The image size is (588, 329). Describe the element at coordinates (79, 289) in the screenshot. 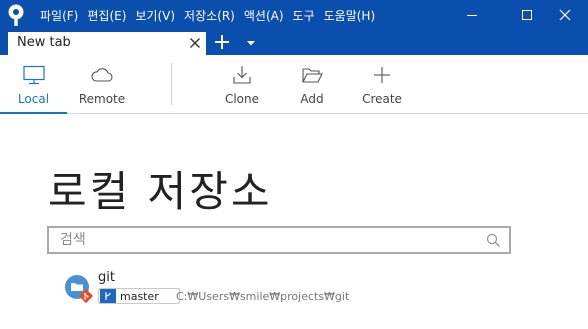

I see `repository-folder-icon` at that location.